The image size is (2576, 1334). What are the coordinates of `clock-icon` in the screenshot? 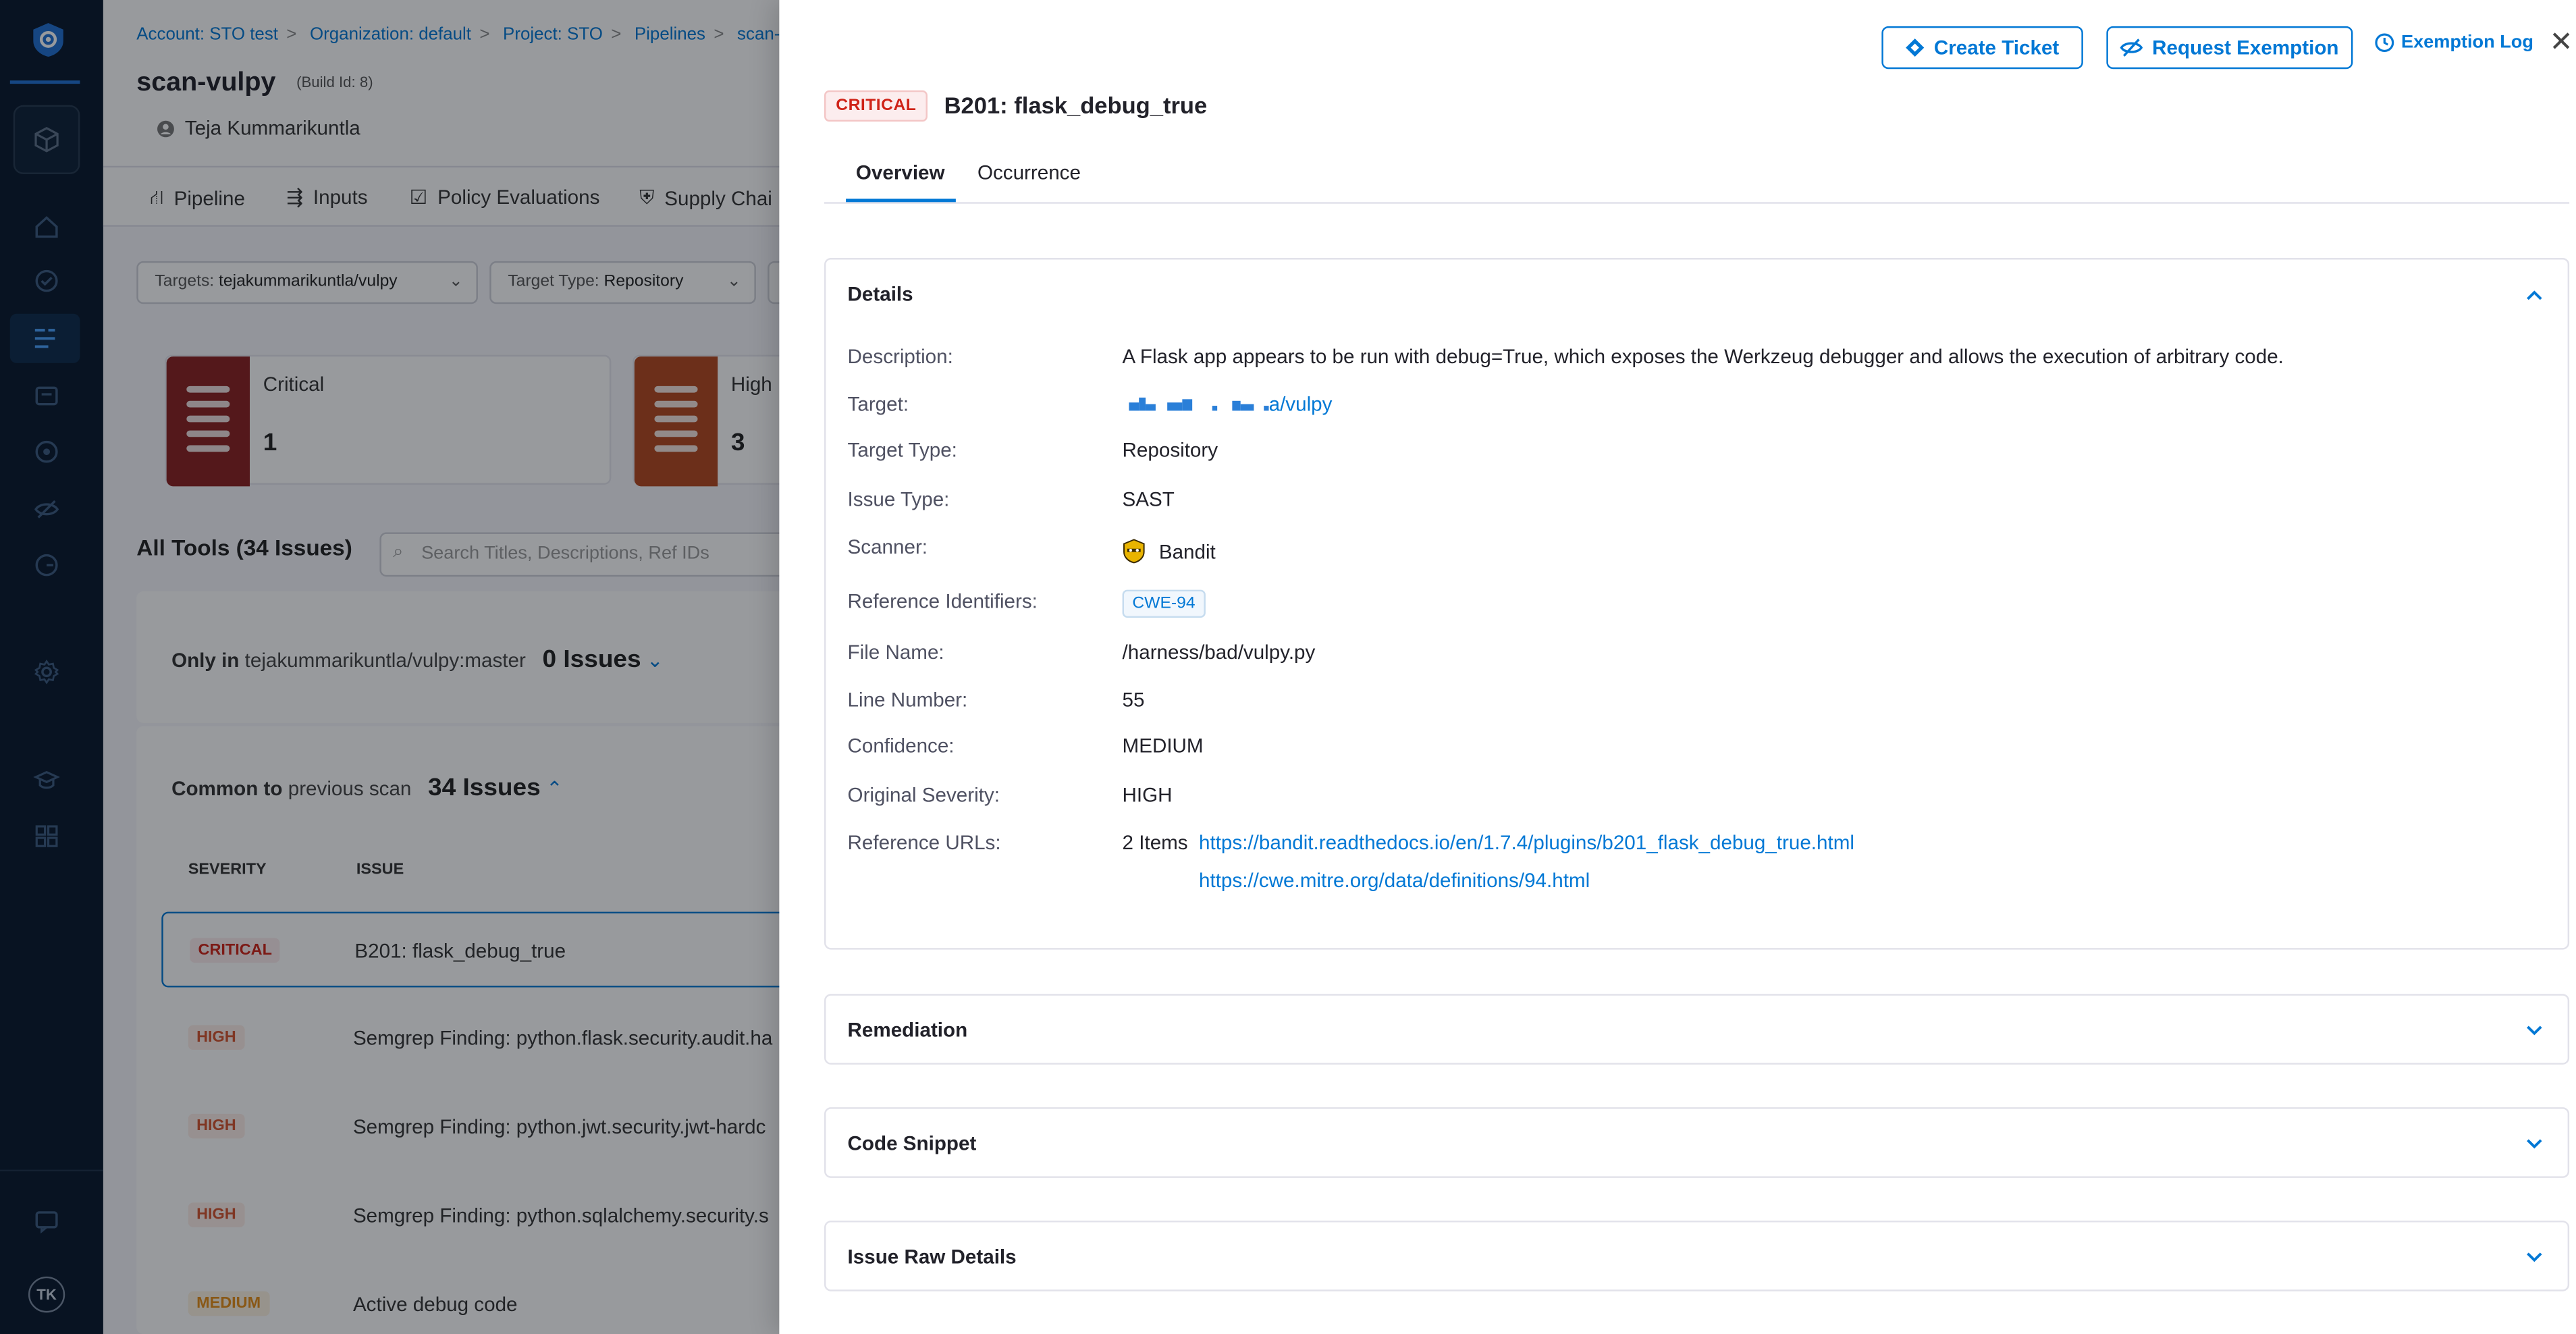 It's located at (2384, 43).